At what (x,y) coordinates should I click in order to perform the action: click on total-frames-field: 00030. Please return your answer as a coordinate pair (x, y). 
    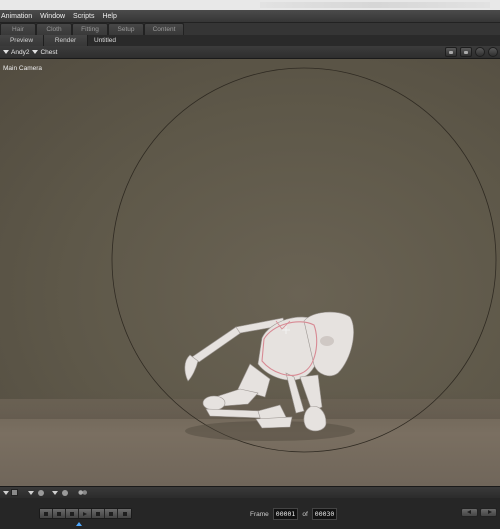
    Looking at the image, I should click on (324, 514).